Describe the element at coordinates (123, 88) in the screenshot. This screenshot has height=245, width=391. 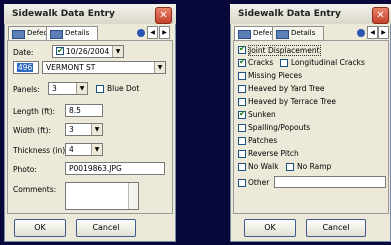
I see `blue-dot-label: Blue Dot` at that location.